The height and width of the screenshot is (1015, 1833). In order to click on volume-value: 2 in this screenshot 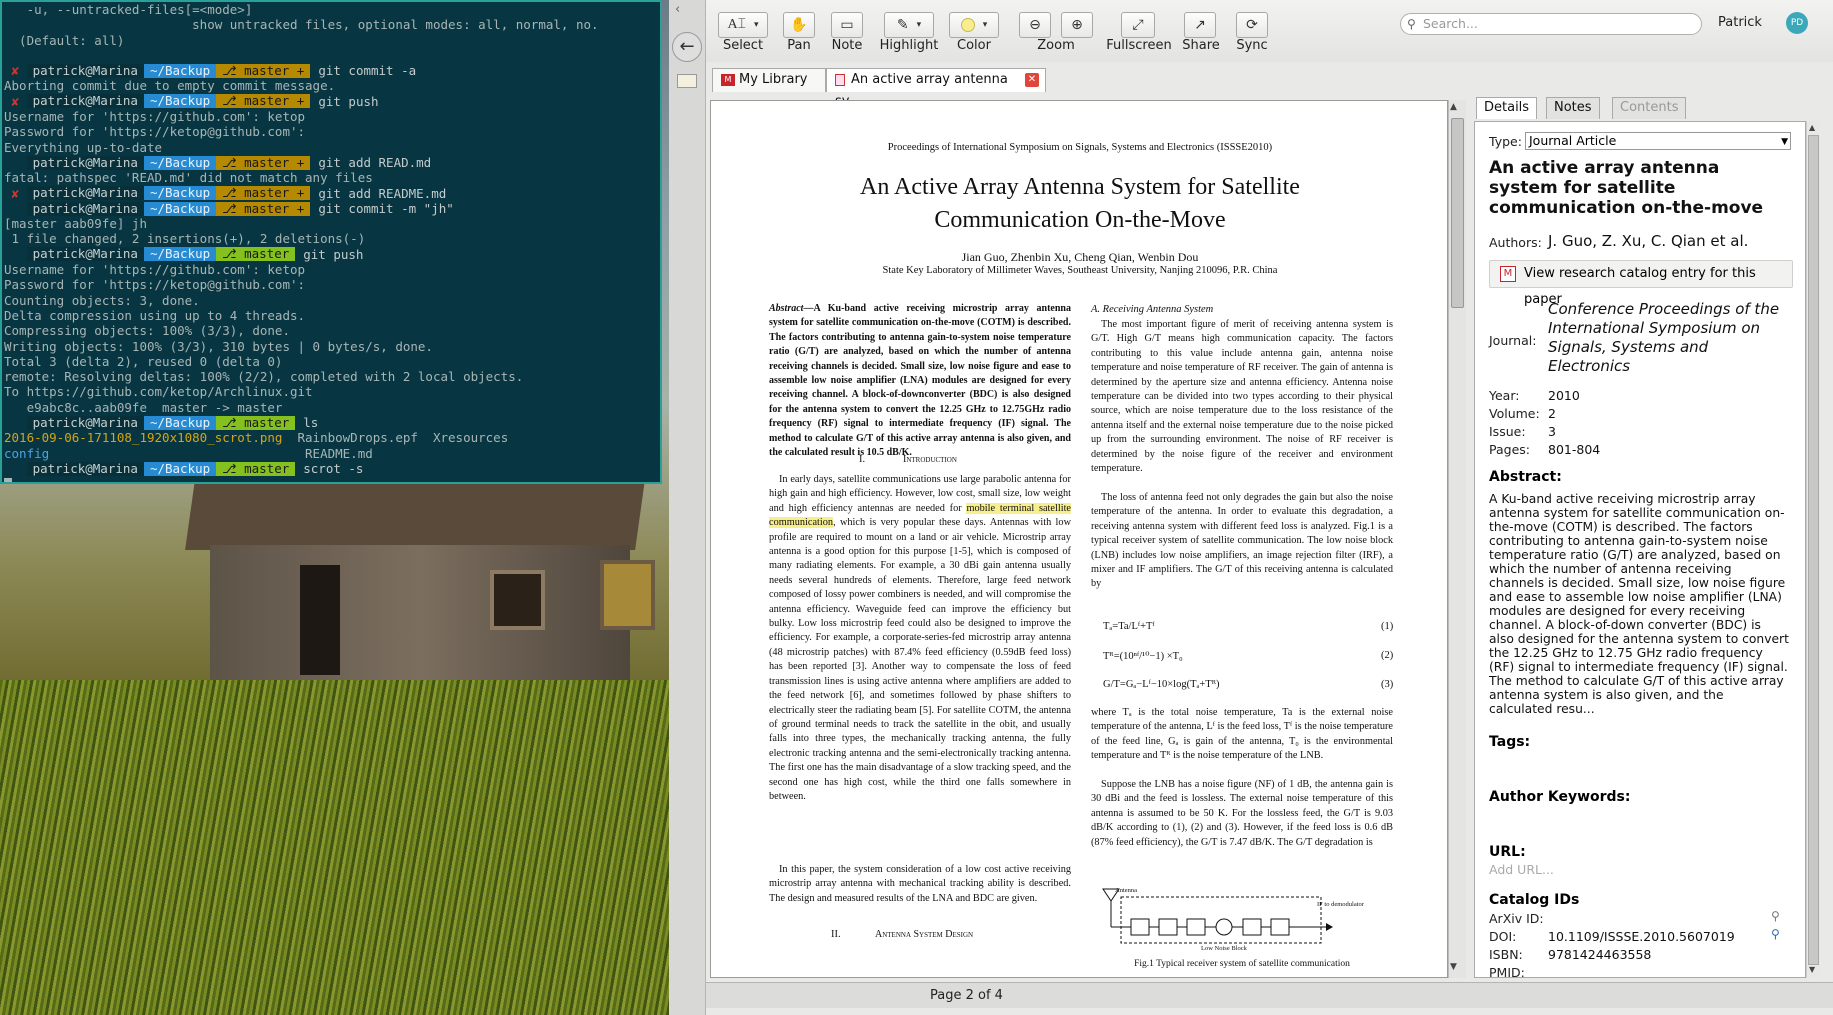, I will do `click(1552, 413)`.